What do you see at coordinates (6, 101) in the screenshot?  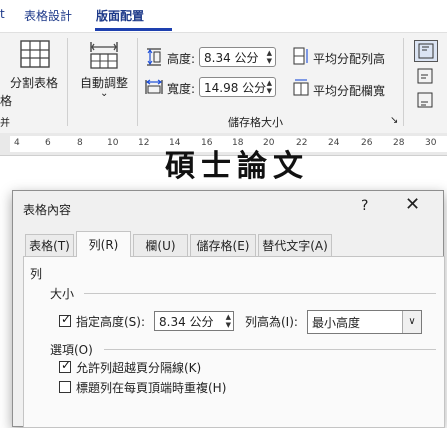 I see `partial-label: 格` at bounding box center [6, 101].